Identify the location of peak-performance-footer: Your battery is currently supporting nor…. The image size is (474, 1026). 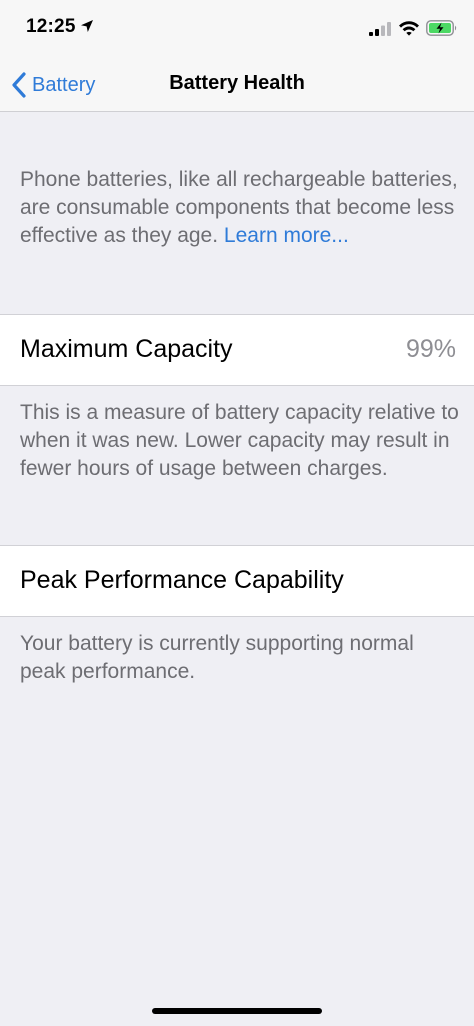
(217, 657).